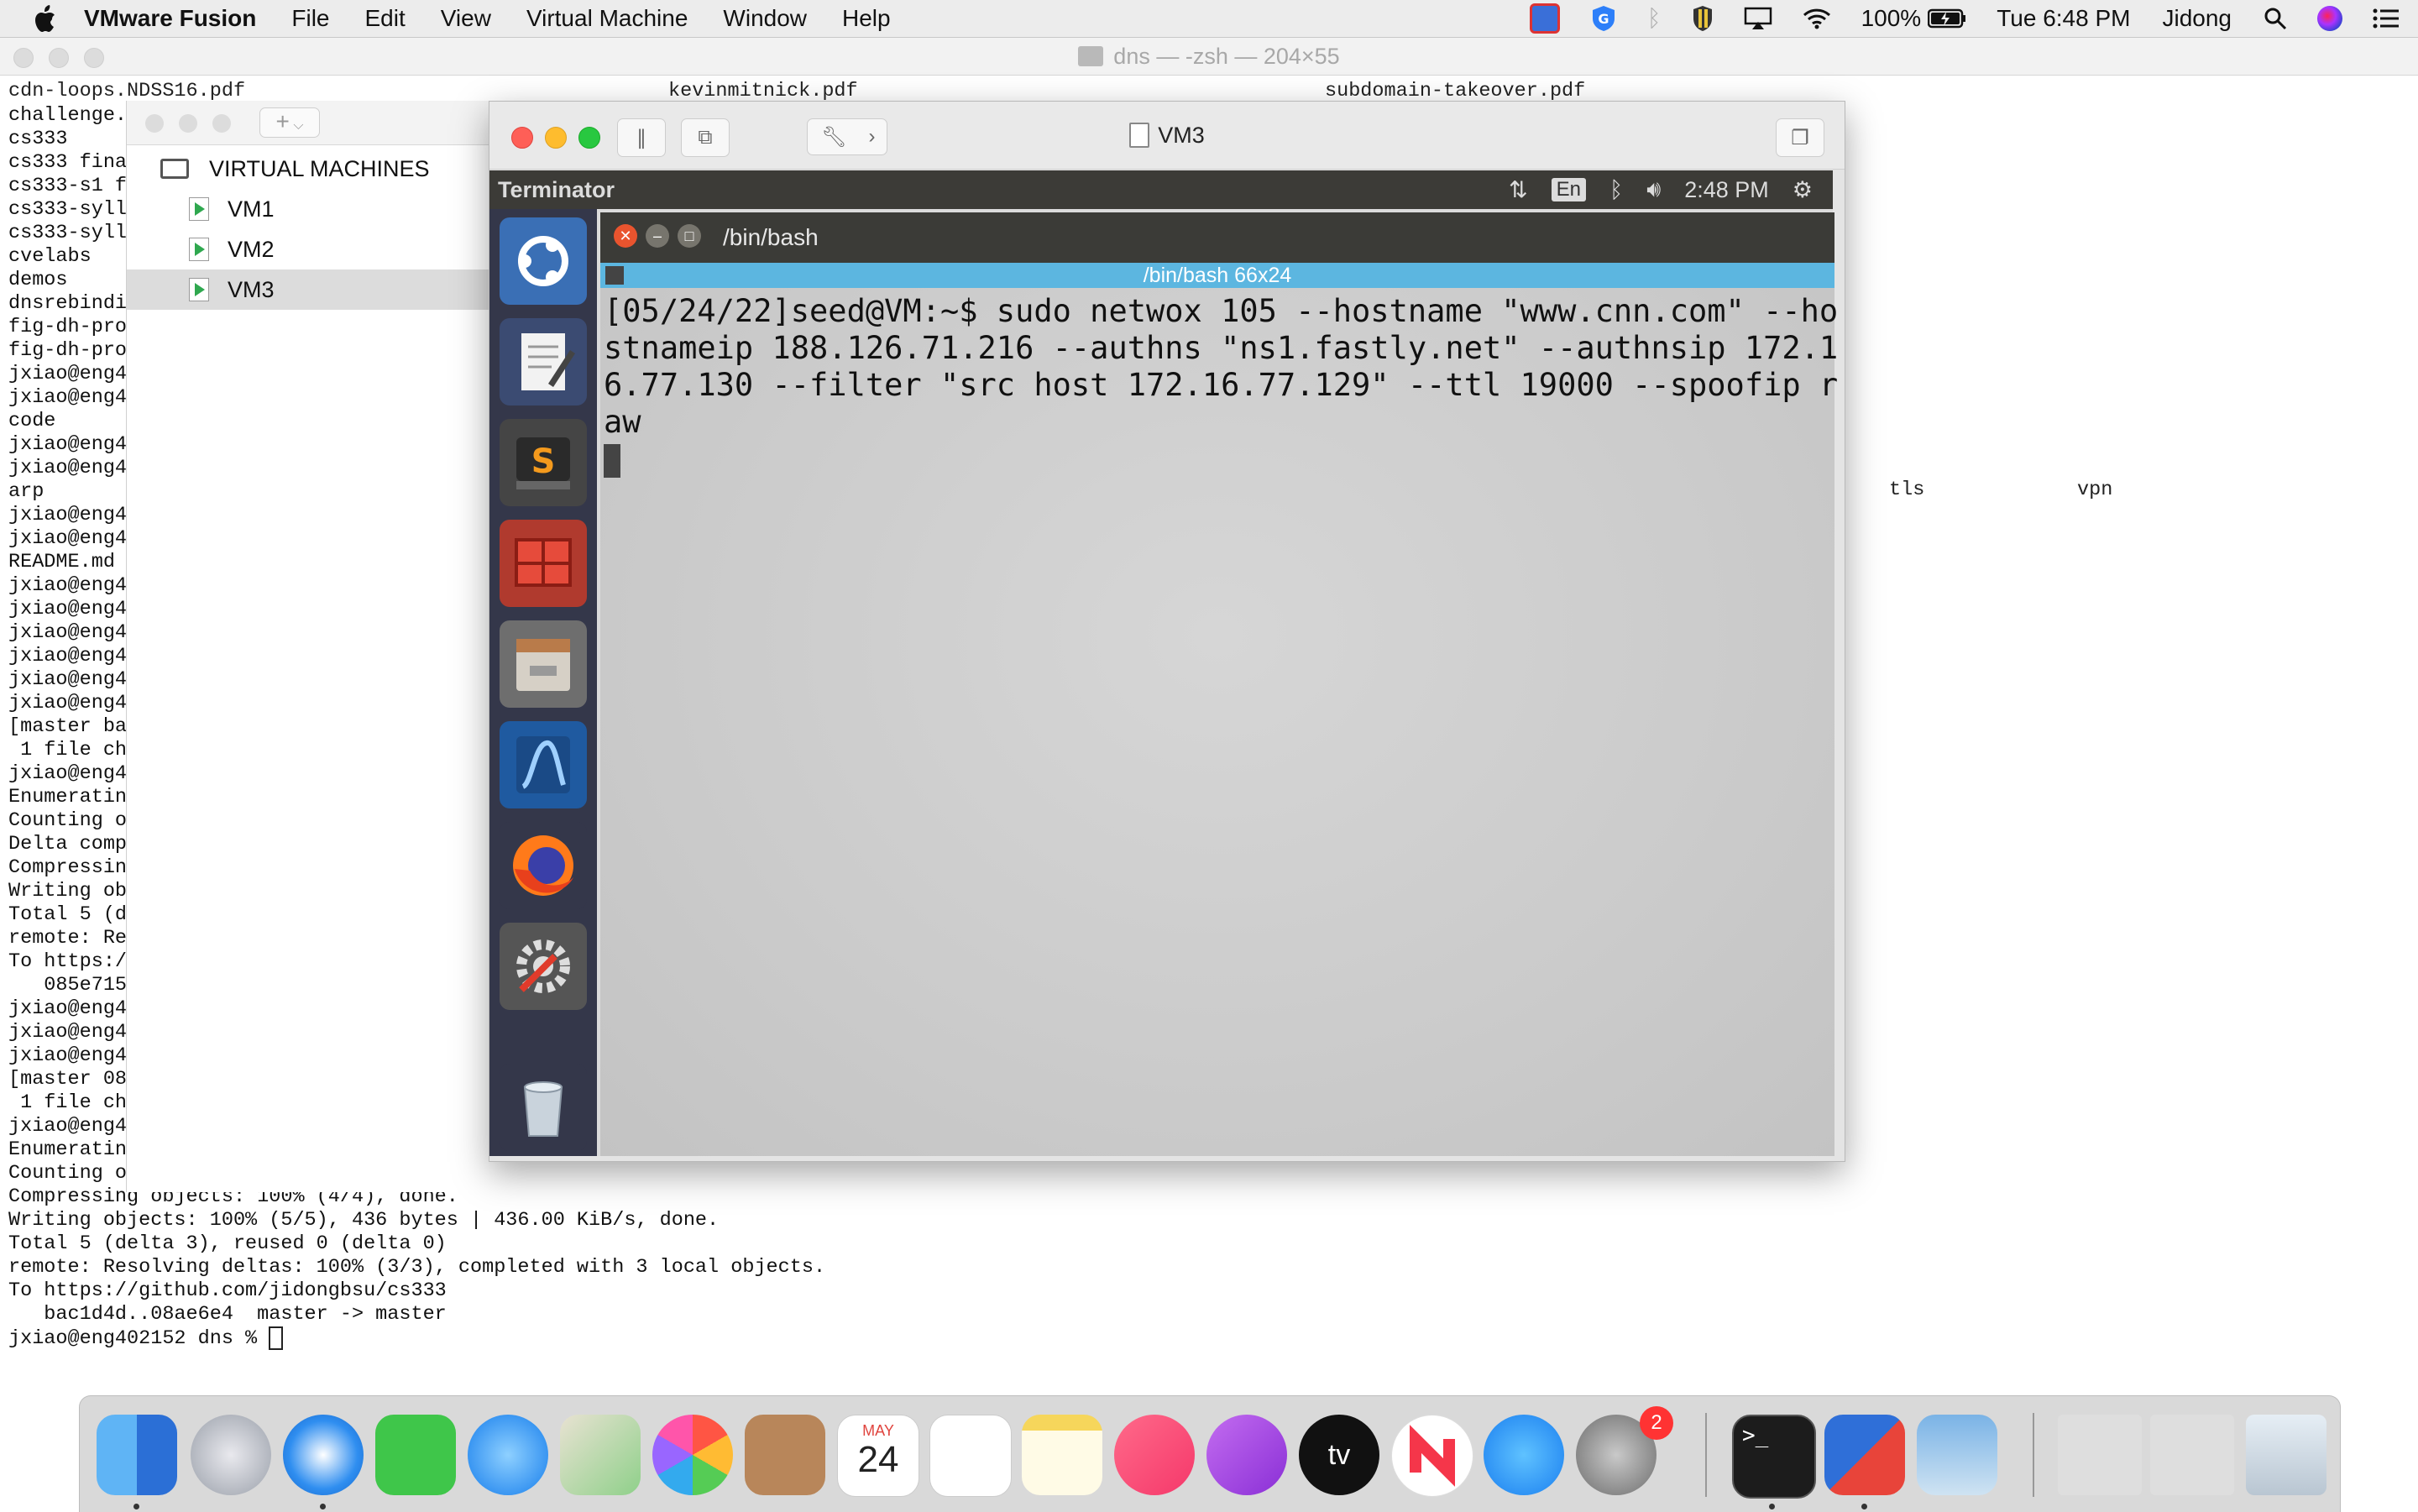  I want to click on folder-icon, so click(1091, 56).